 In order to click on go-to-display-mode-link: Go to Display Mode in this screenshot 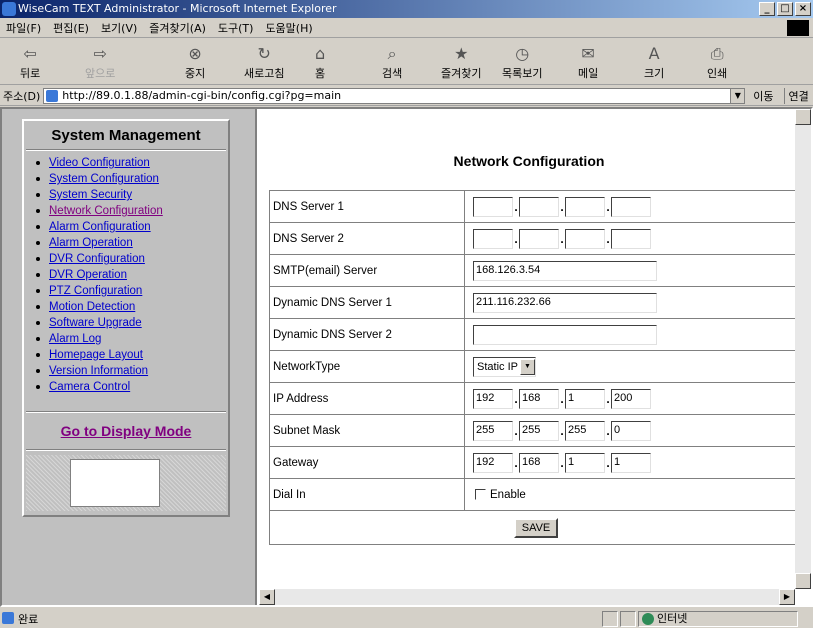, I will do `click(126, 431)`.